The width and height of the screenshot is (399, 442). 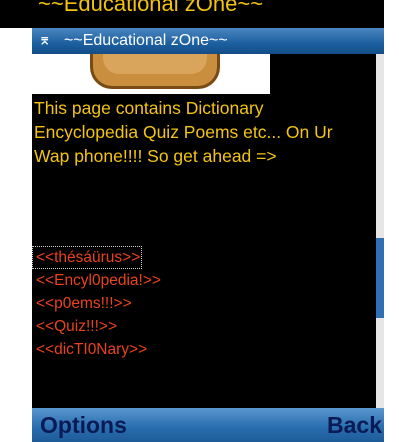 What do you see at coordinates (380, 278) in the screenshot?
I see `scrollbar-thumb` at bounding box center [380, 278].